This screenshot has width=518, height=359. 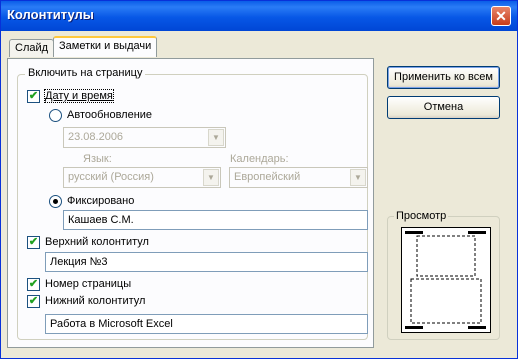 I want to click on auto-update-radio, so click(x=55, y=115).